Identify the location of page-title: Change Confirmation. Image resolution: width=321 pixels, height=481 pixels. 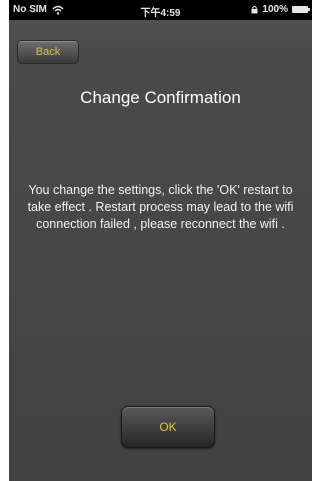
(160, 97).